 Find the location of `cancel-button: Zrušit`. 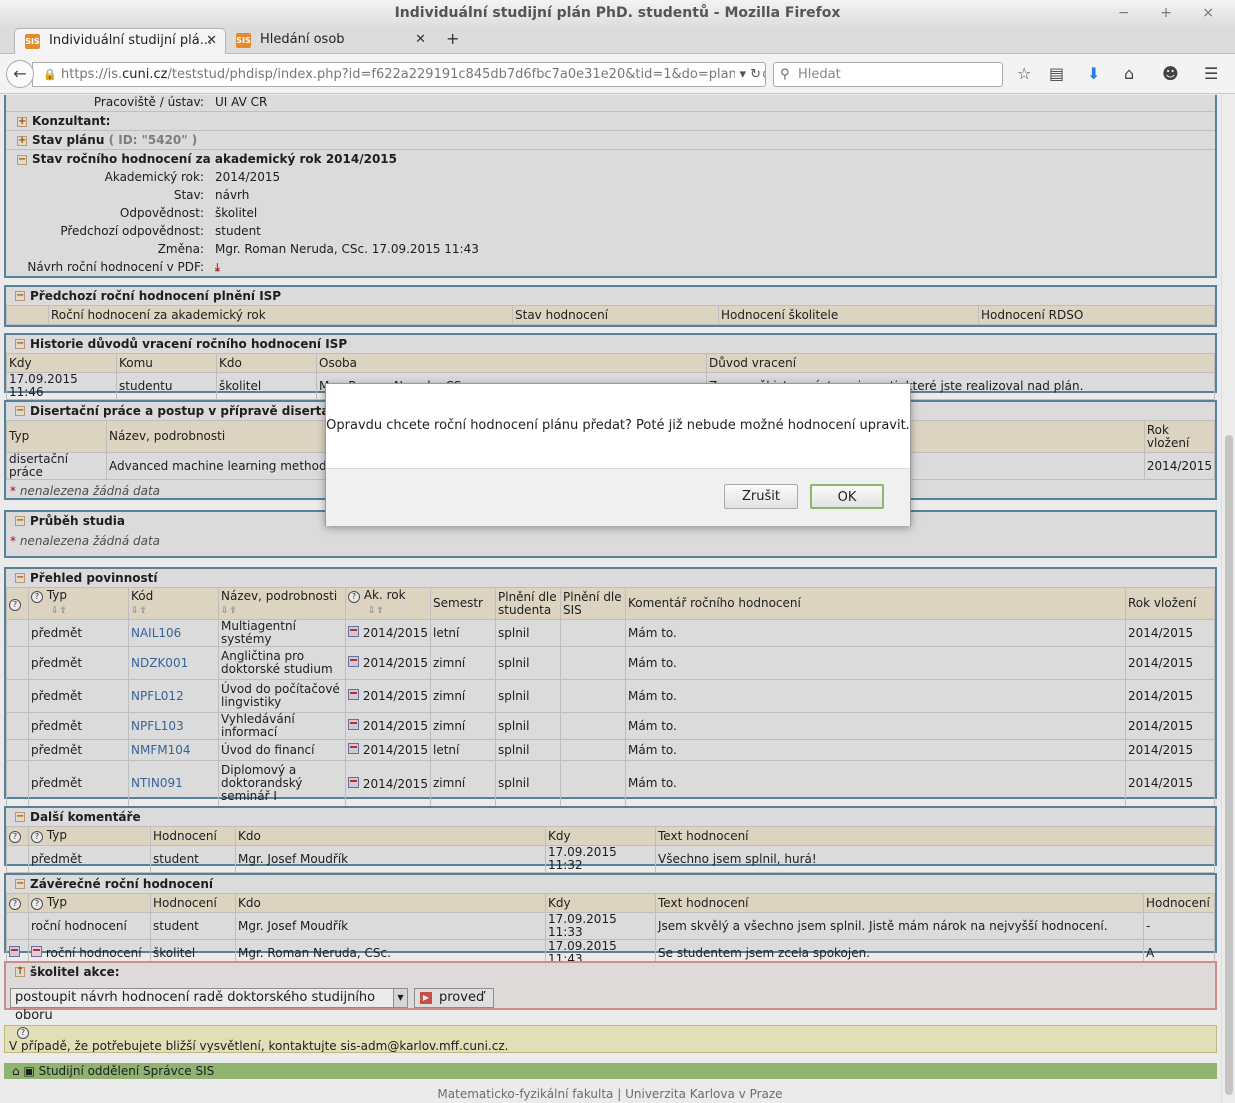

cancel-button: Zrušit is located at coordinates (761, 496).